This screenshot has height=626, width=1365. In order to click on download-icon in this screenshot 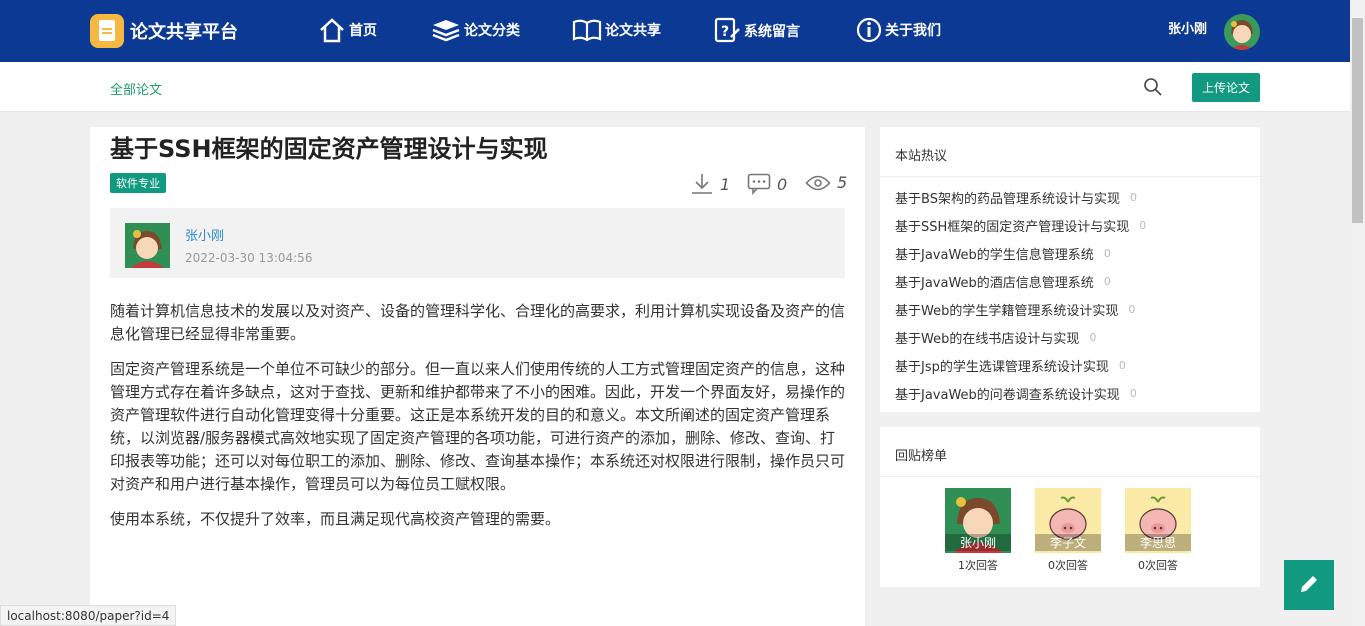, I will do `click(702, 184)`.